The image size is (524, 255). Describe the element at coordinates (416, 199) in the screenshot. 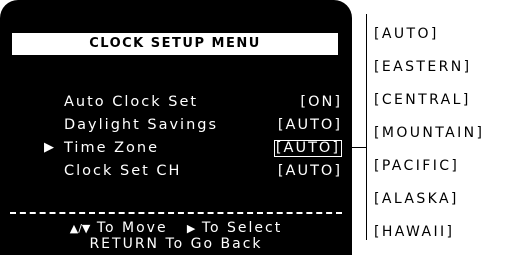

I see `option-alaska: [ALASKA]` at that location.